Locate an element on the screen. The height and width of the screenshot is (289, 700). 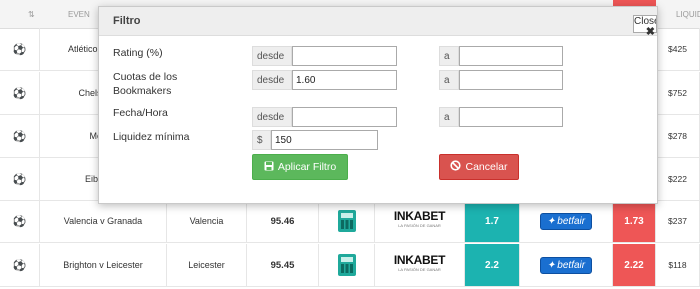
date-from-input is located at coordinates (344, 117).